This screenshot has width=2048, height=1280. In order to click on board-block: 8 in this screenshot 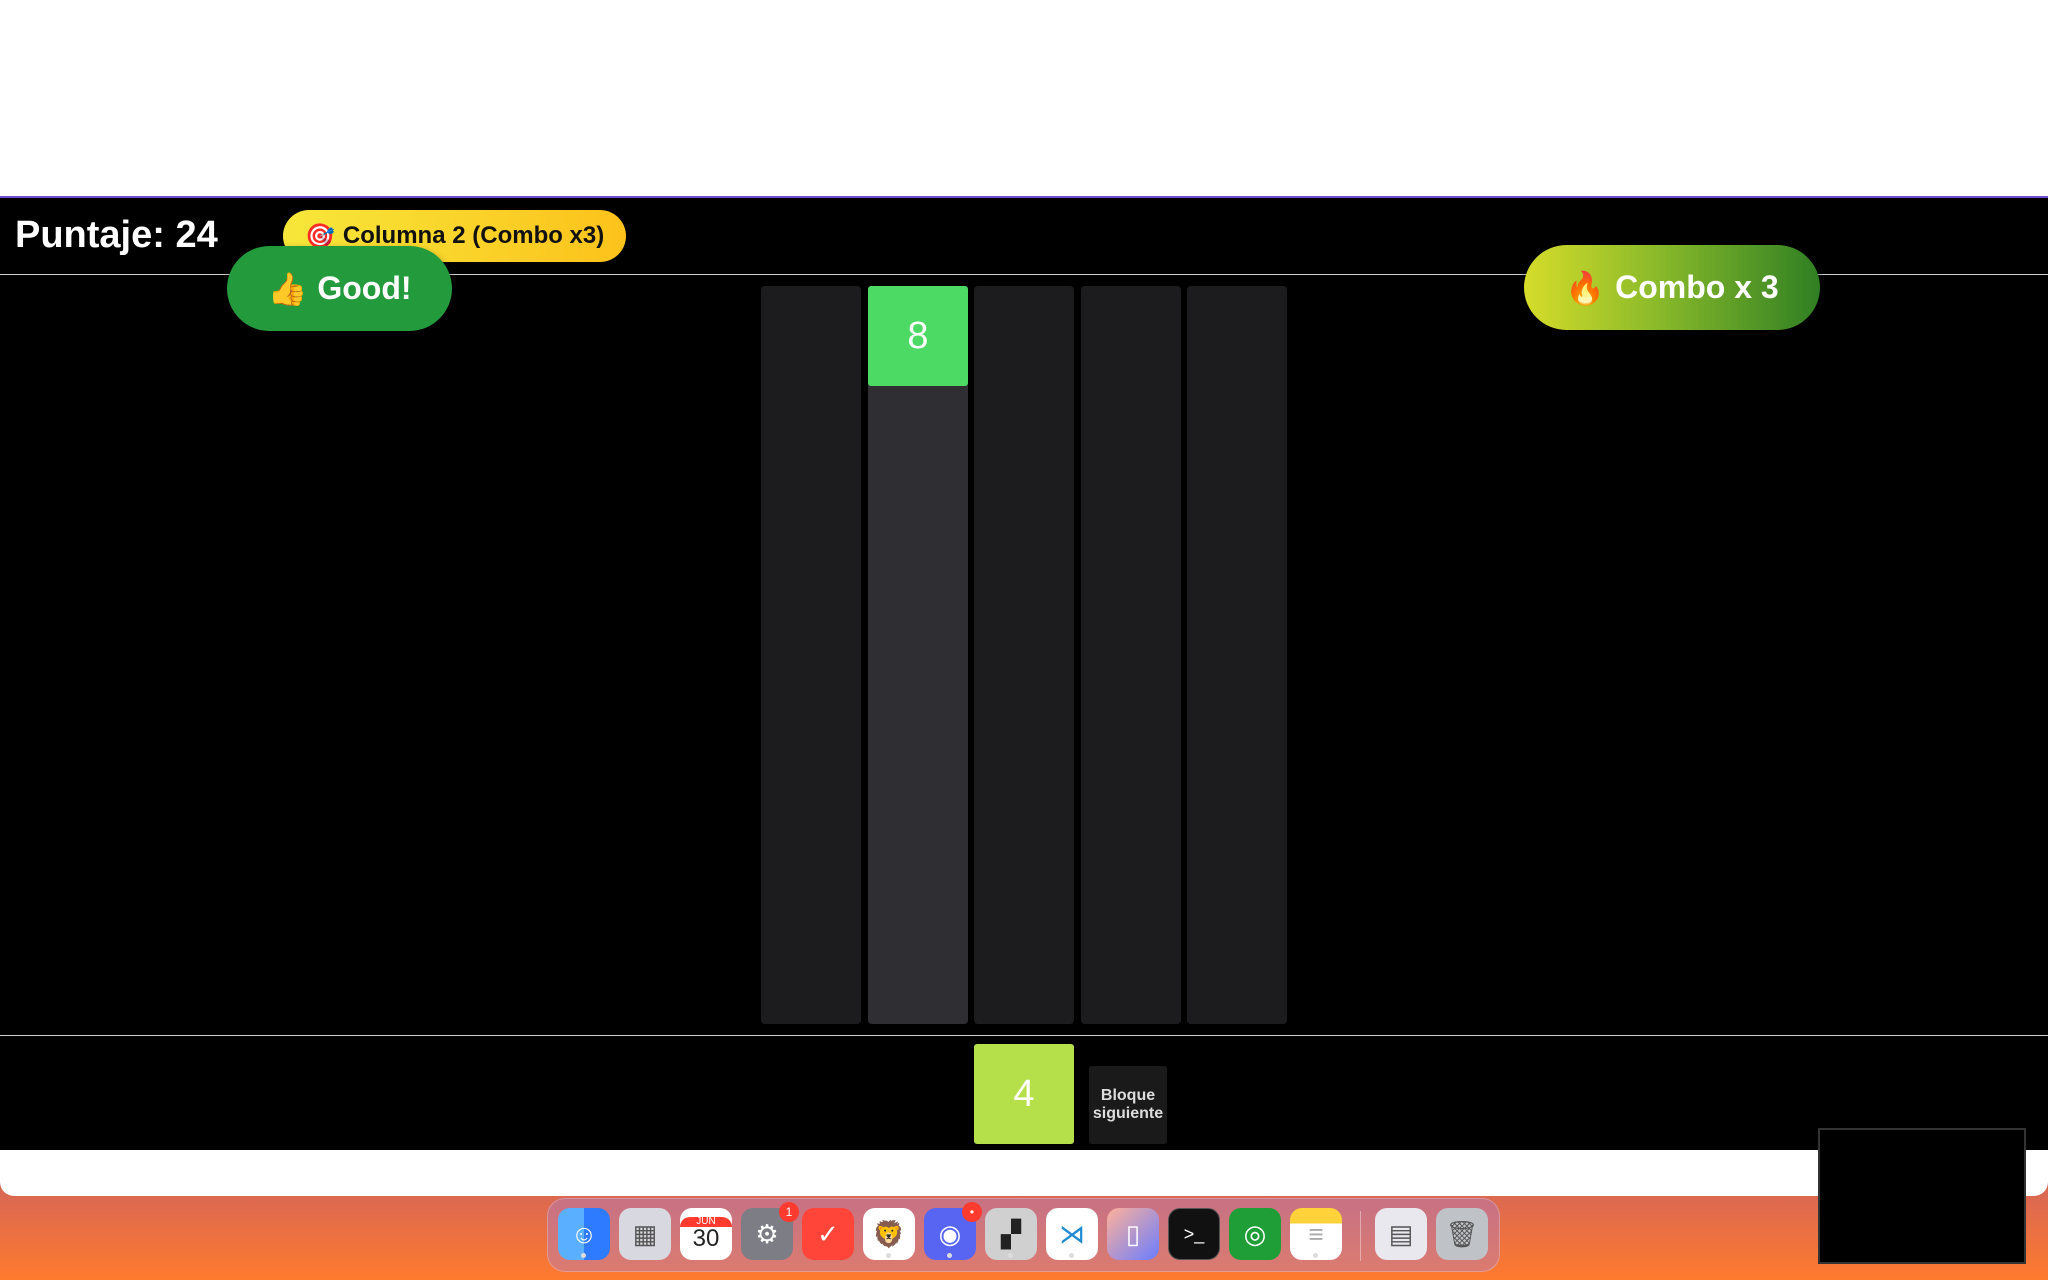, I will do `click(918, 336)`.